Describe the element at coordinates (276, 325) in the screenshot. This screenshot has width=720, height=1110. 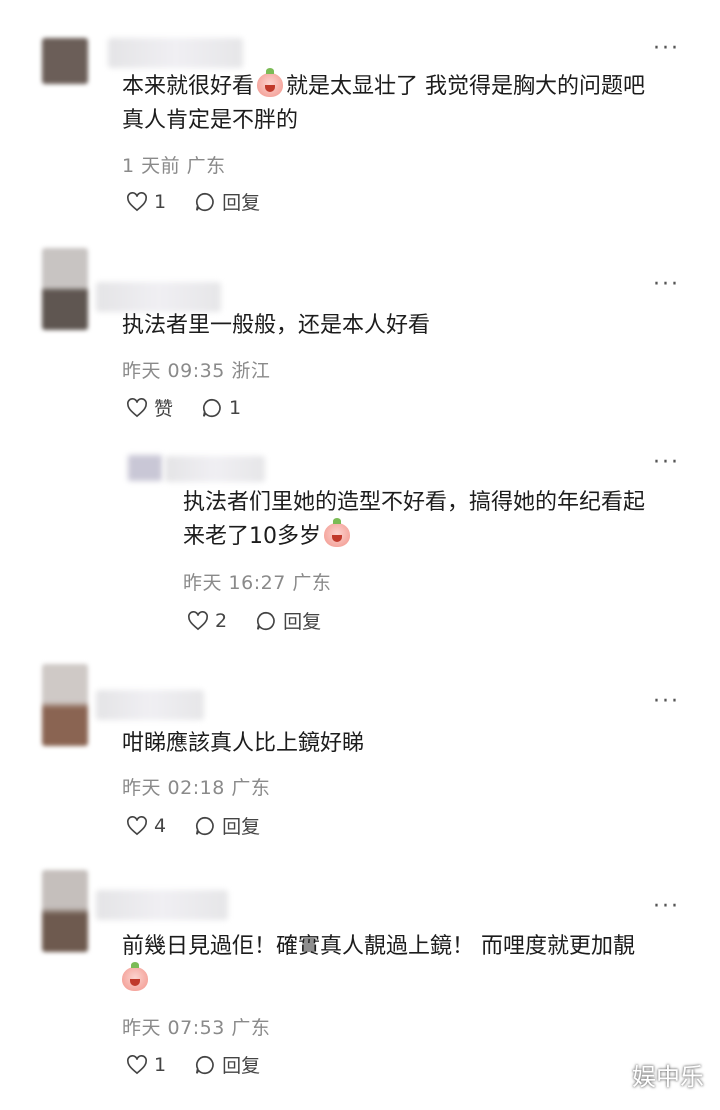
I see `comment-text: 执法者里一般般，还是本人好看` at that location.